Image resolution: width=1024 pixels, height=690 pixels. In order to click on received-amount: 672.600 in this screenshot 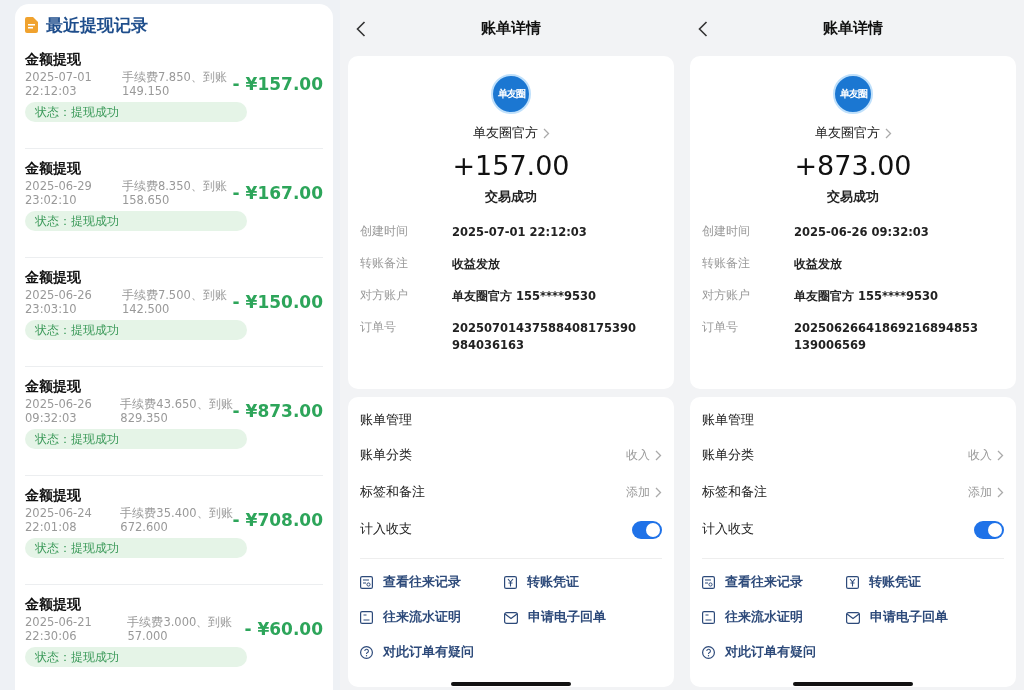, I will do `click(144, 527)`.